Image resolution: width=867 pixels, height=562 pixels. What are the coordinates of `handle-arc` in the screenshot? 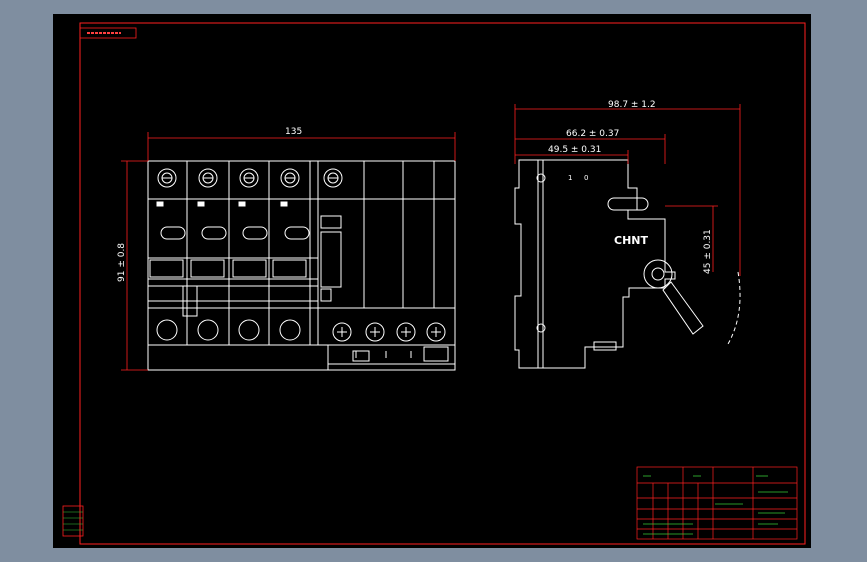 It's located at (734, 308).